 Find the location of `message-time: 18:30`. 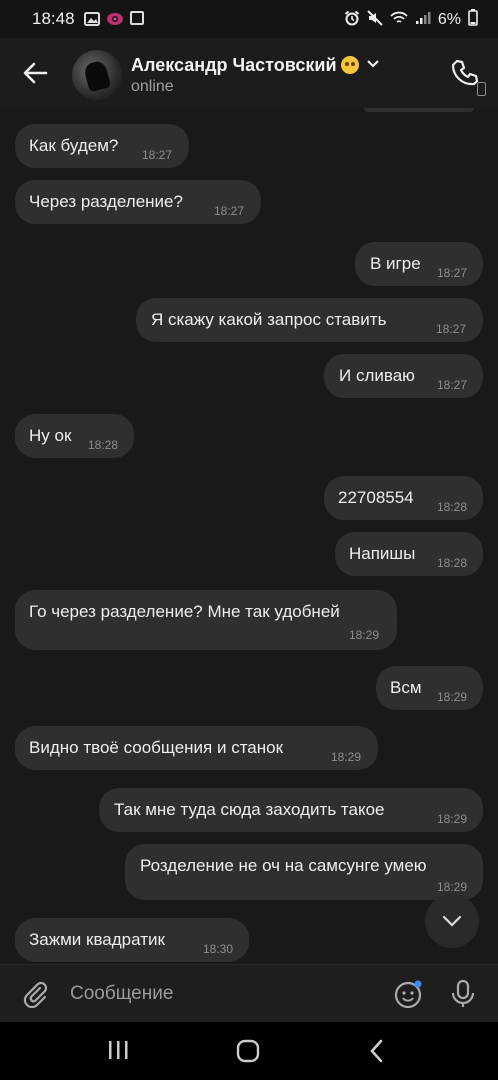

message-time: 18:30 is located at coordinates (218, 949).